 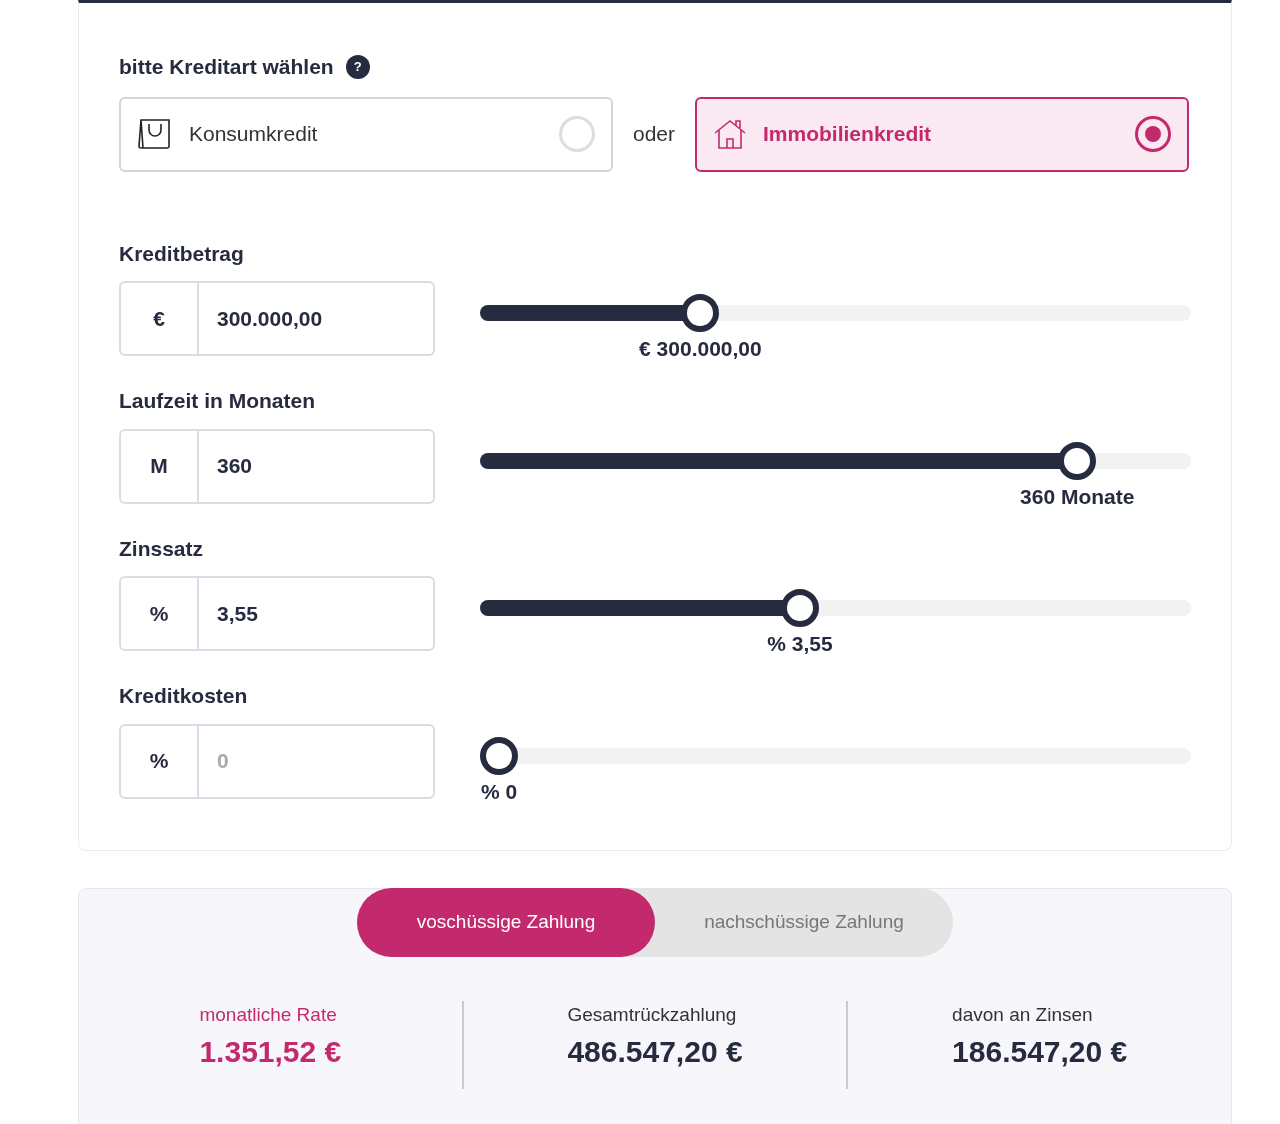 I want to click on field-label: Kreditbetrag, so click(x=182, y=253).